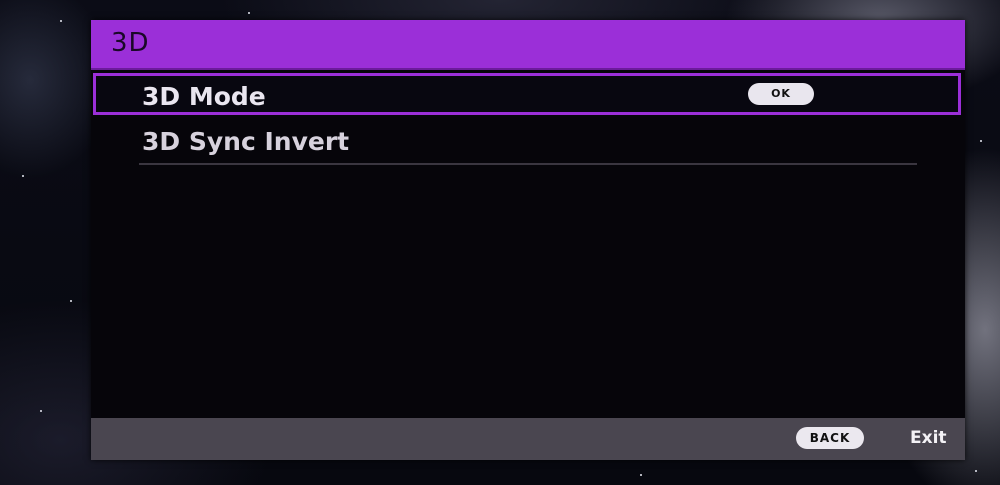 This screenshot has height=485, width=1000. What do you see at coordinates (527, 94) in the screenshot?
I see `menu-item-3d-mode: 3D Mode OK` at bounding box center [527, 94].